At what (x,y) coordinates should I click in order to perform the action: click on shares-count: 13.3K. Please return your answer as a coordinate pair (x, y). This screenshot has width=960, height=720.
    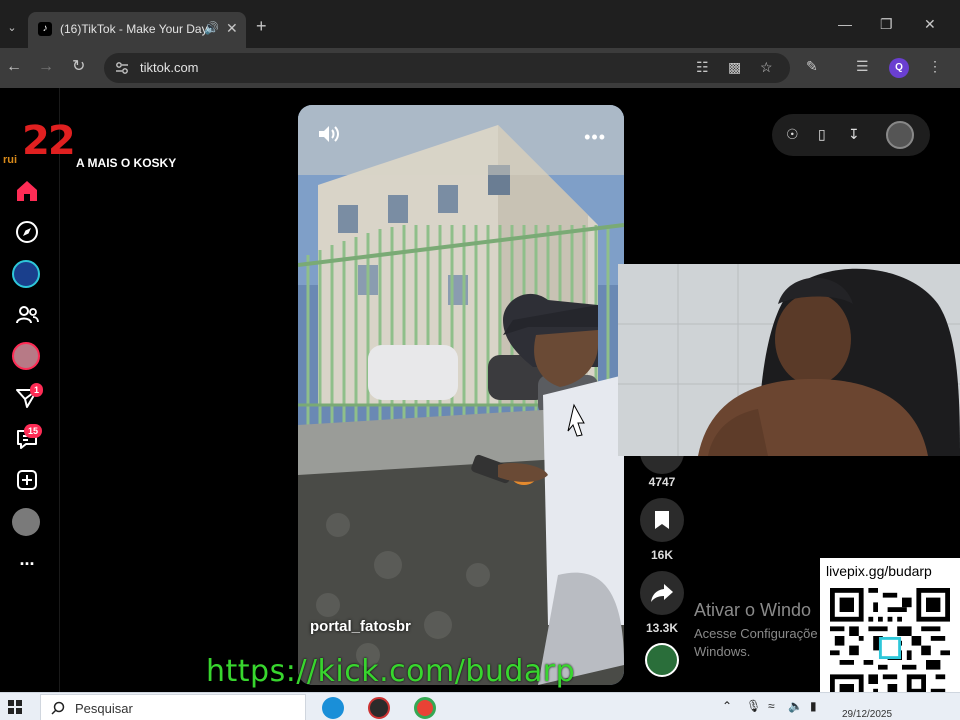
    Looking at the image, I should click on (662, 628).